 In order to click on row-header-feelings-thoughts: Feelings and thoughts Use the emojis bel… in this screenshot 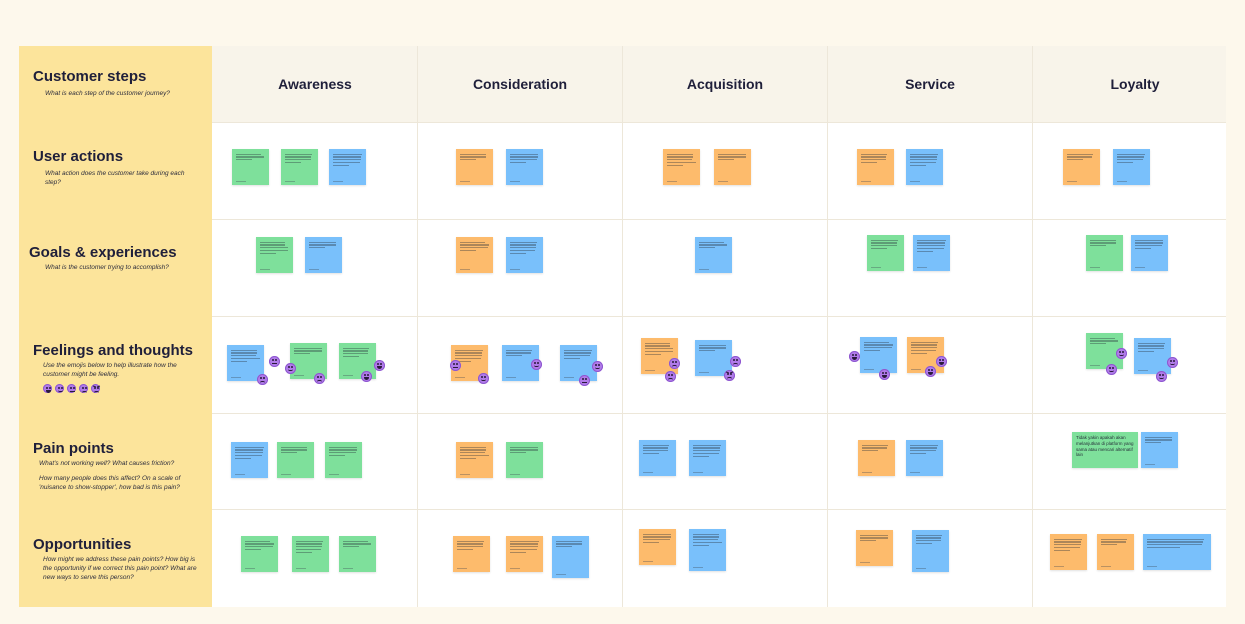, I will do `click(115, 367)`.